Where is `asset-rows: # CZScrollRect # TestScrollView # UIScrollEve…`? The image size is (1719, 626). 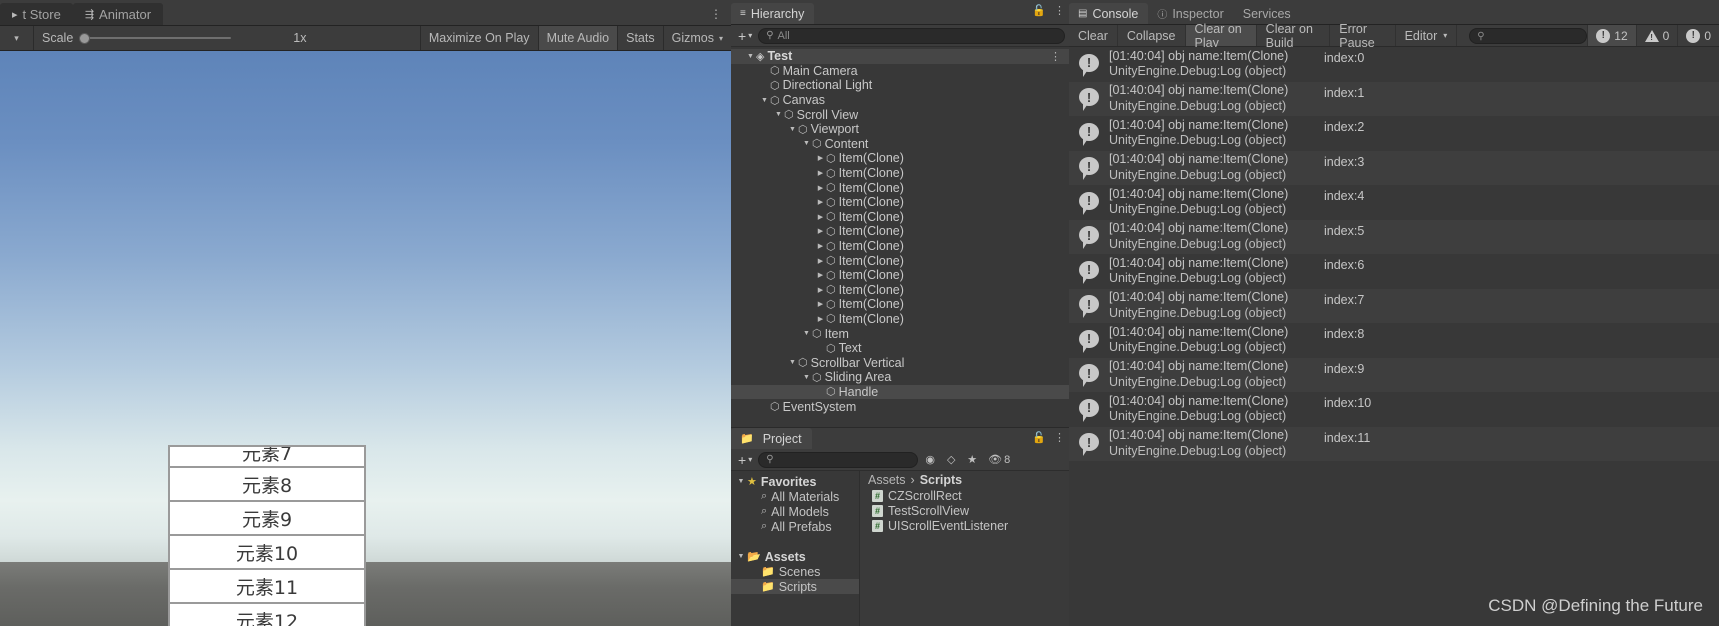
asset-rows: # CZScrollRect # TestScrollView # UIScrollEve… is located at coordinates (964, 510).